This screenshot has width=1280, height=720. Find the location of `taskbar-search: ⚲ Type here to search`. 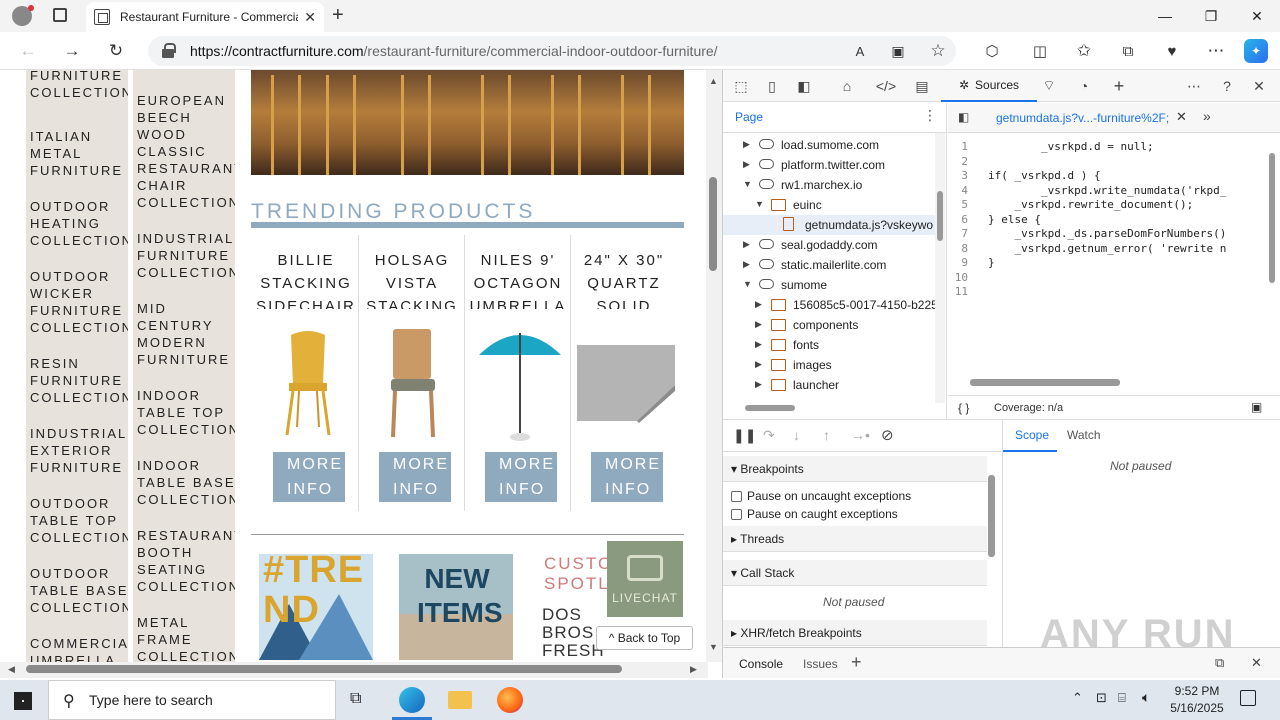

taskbar-search: ⚲ Type here to search is located at coordinates (192, 700).